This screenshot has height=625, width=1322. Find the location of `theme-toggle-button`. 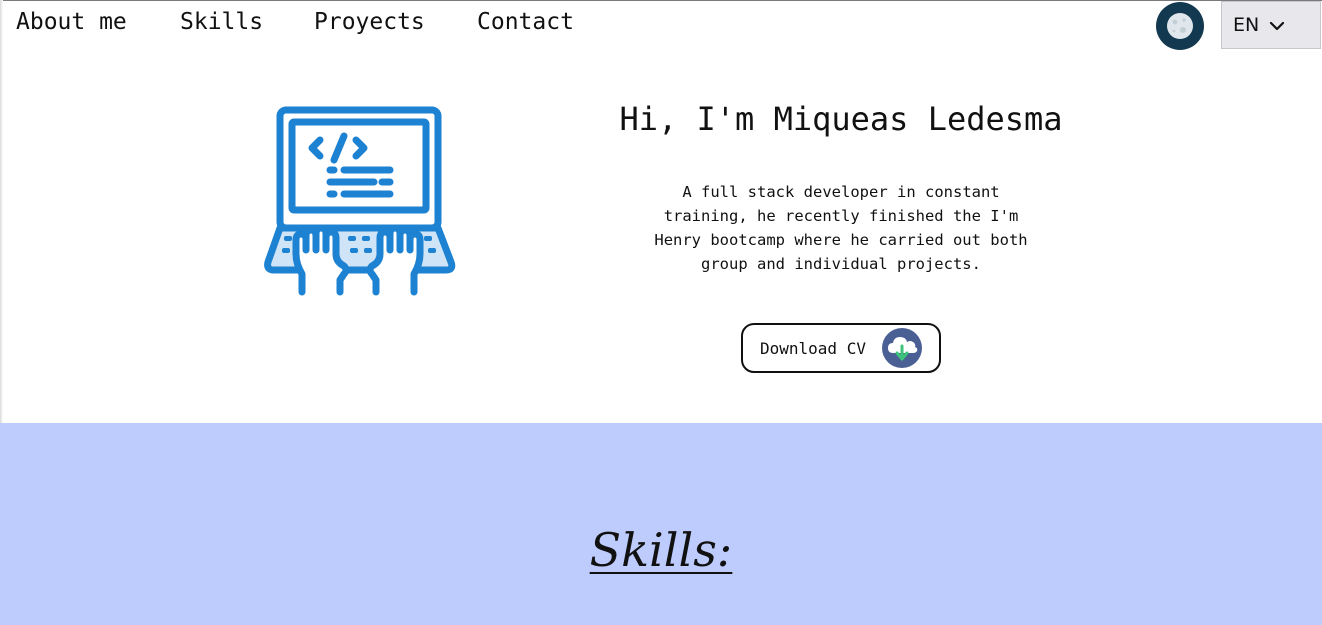

theme-toggle-button is located at coordinates (1180, 26).